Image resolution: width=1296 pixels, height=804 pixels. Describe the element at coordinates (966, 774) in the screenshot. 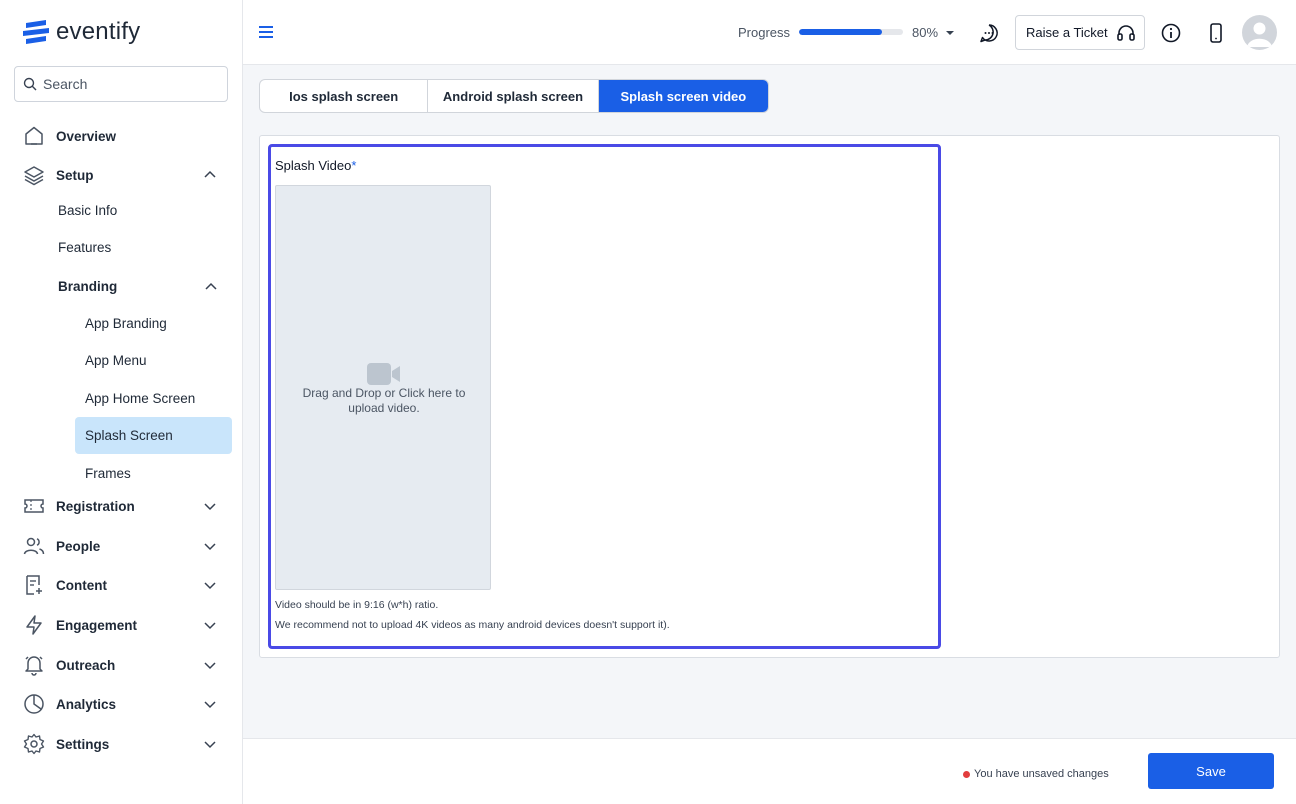

I see `unsaved-dot-icon` at that location.